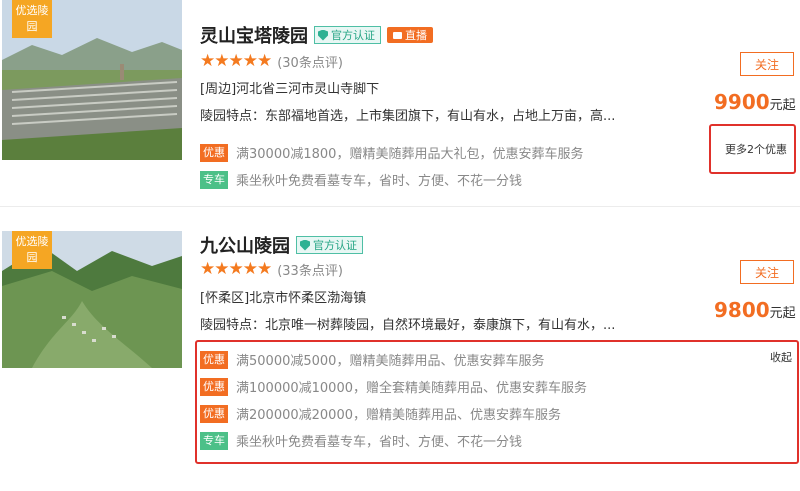 This screenshot has width=800, height=491. Describe the element at coordinates (400, 206) in the screenshot. I see `card-divider` at that location.